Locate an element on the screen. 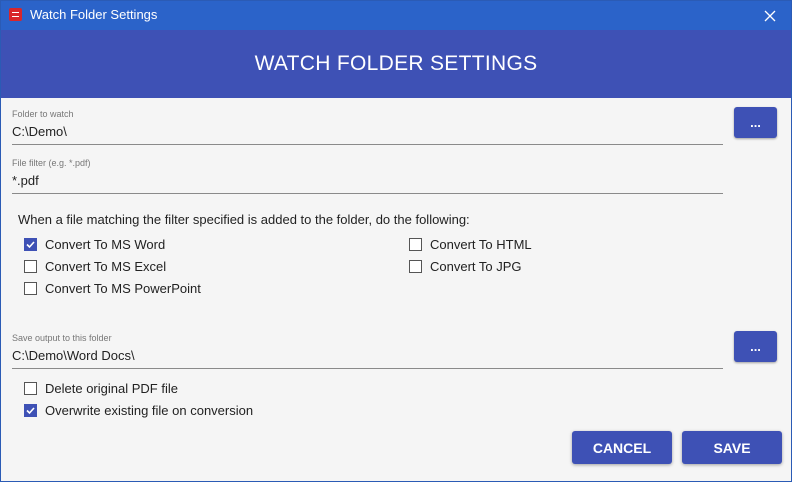 The height and width of the screenshot is (482, 792). delete-original-checkbox: Delete original PDF file is located at coordinates (101, 388).